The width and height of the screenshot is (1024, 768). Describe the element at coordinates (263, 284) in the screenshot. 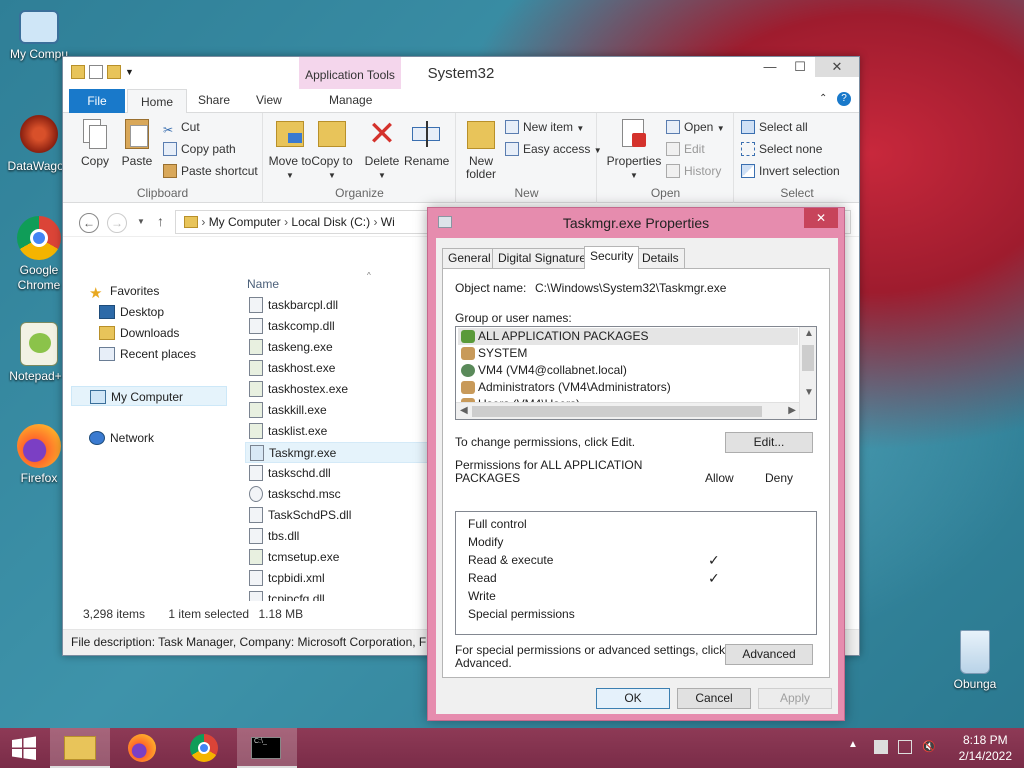

I see `column-header-name: Name` at that location.